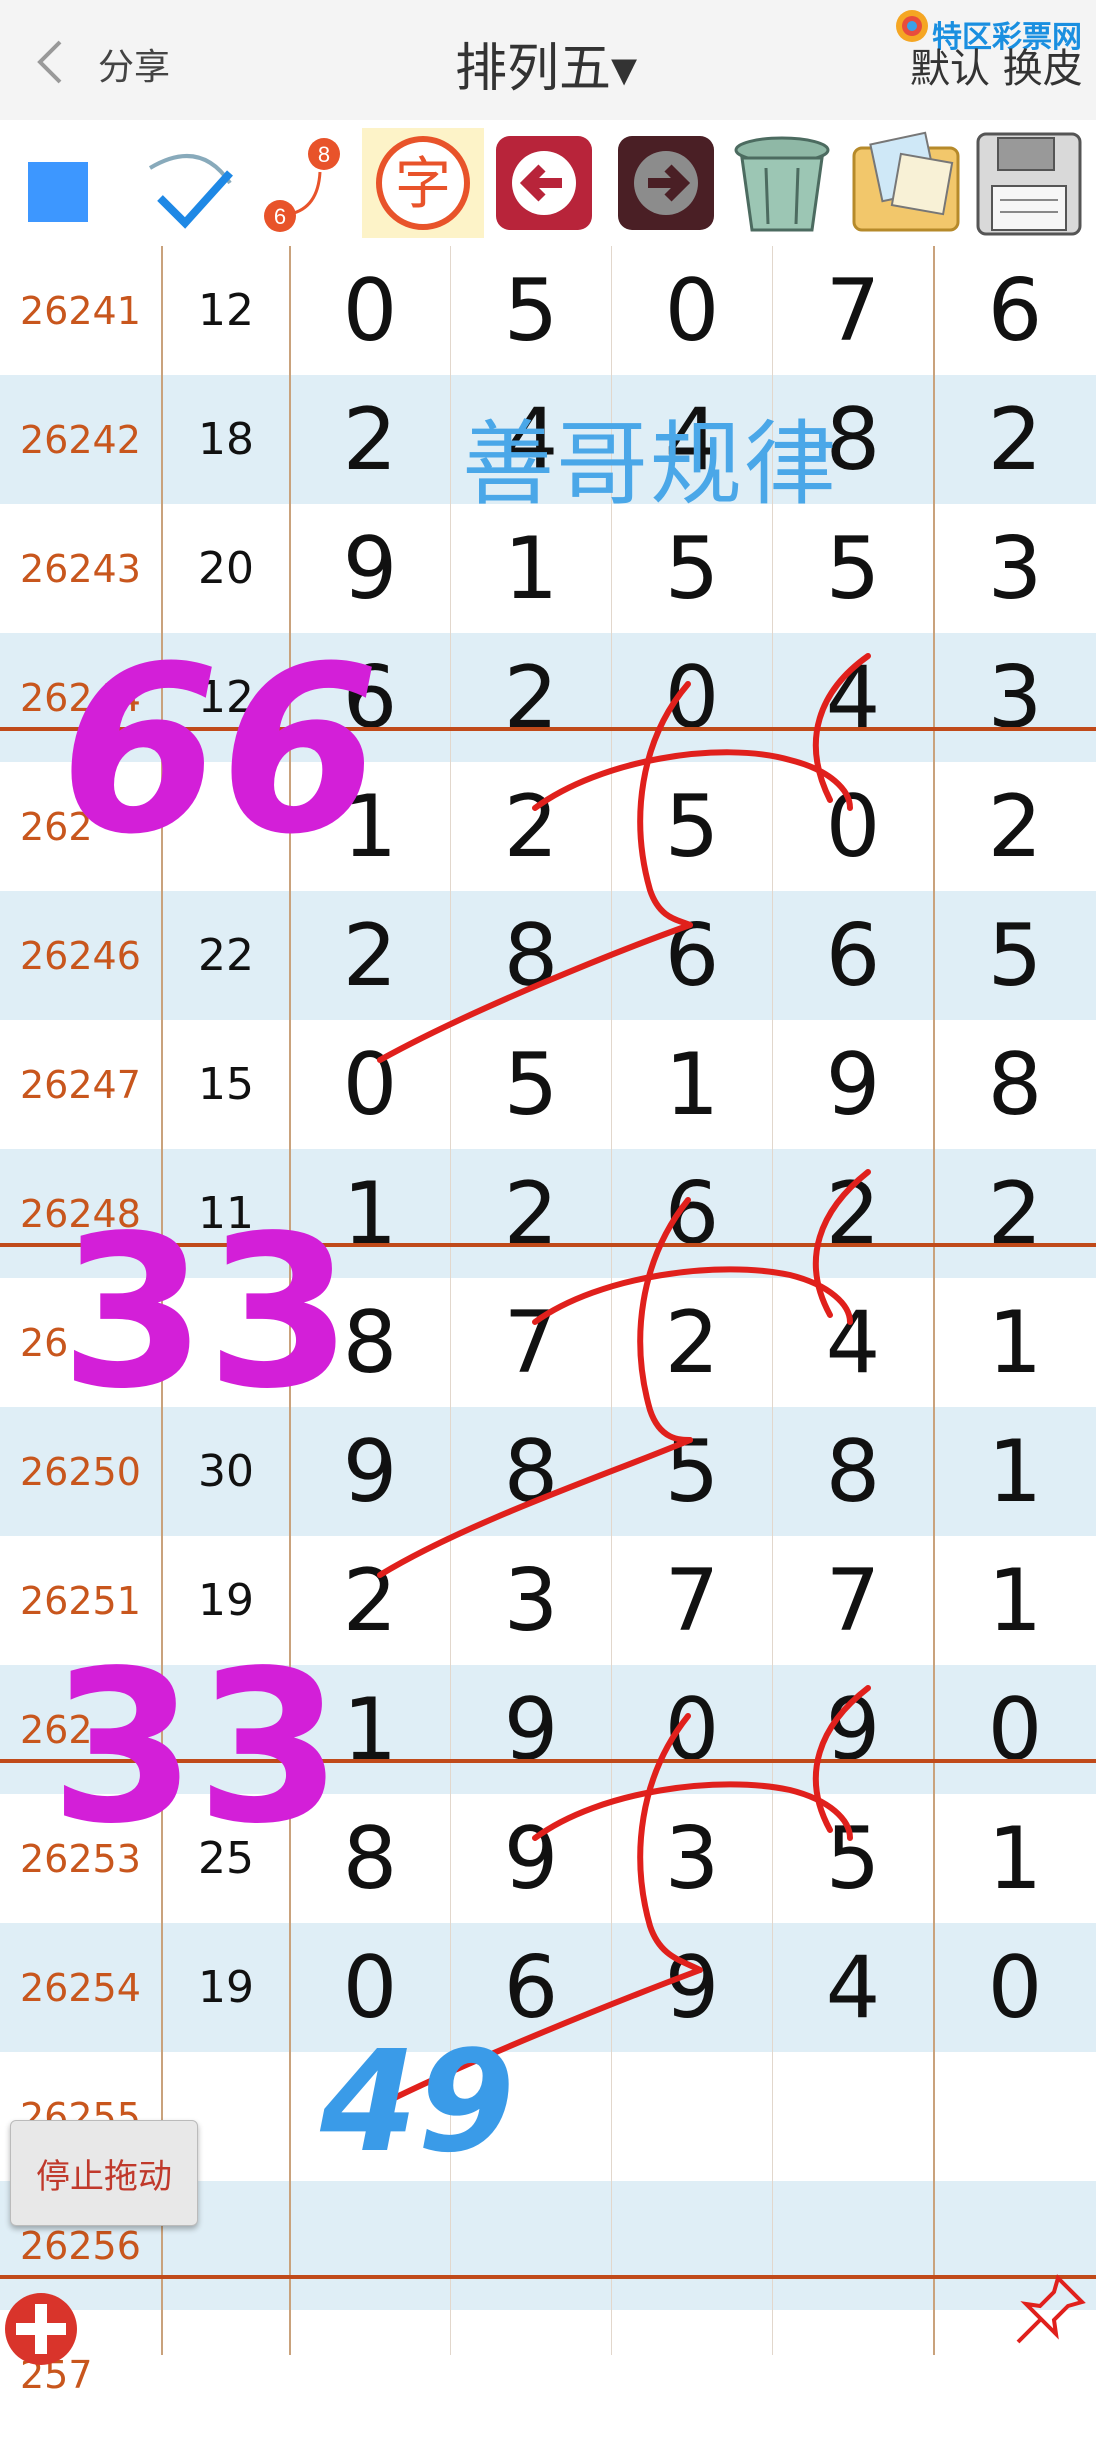 Image resolution: width=1096 pixels, height=2439 pixels. I want to click on number-toggle-icon: 8 6, so click(303, 183).